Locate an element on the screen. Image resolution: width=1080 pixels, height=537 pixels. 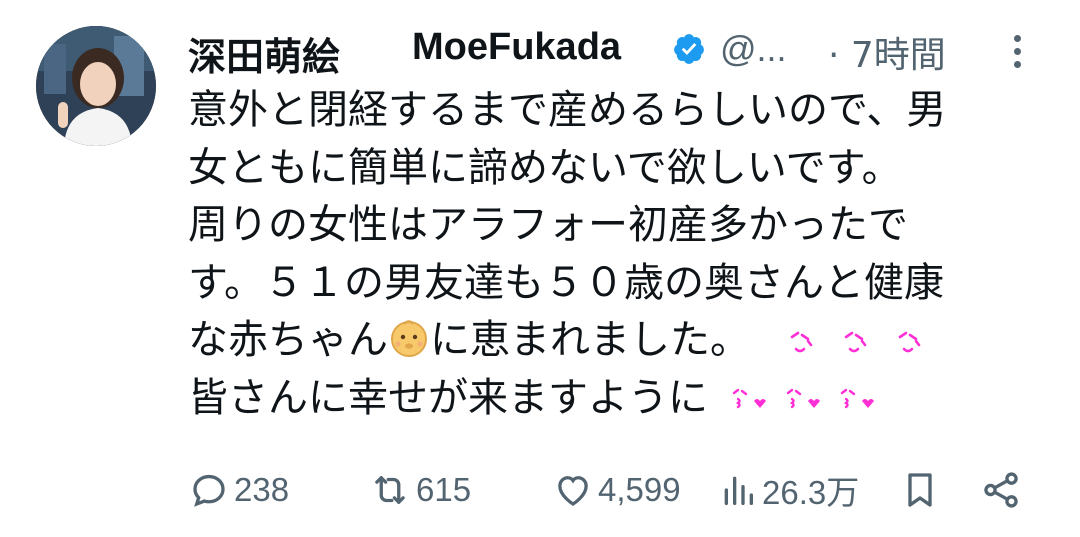
share-icon is located at coordinates (1001, 490).